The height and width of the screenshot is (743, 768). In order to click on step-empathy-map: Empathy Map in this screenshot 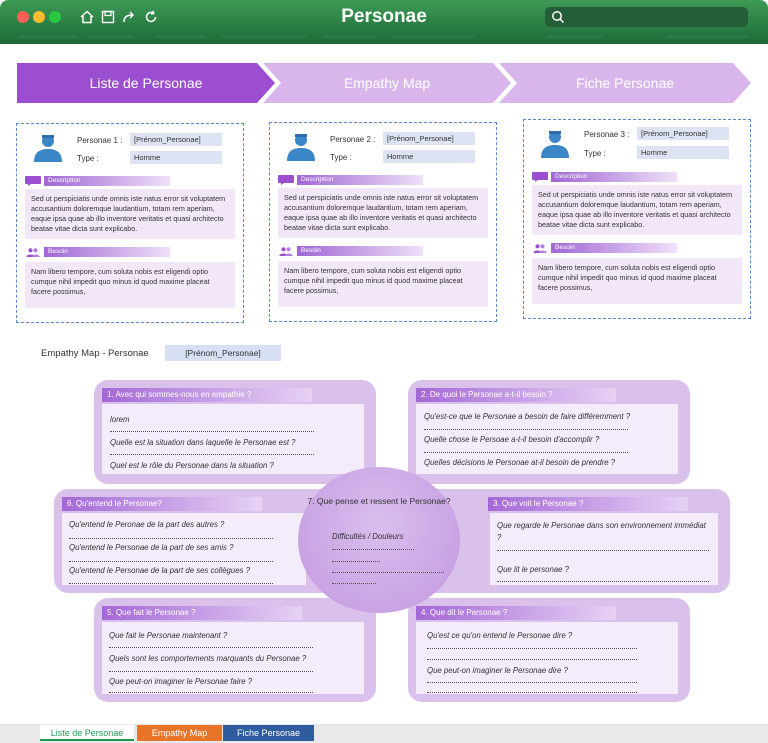, I will do `click(387, 83)`.